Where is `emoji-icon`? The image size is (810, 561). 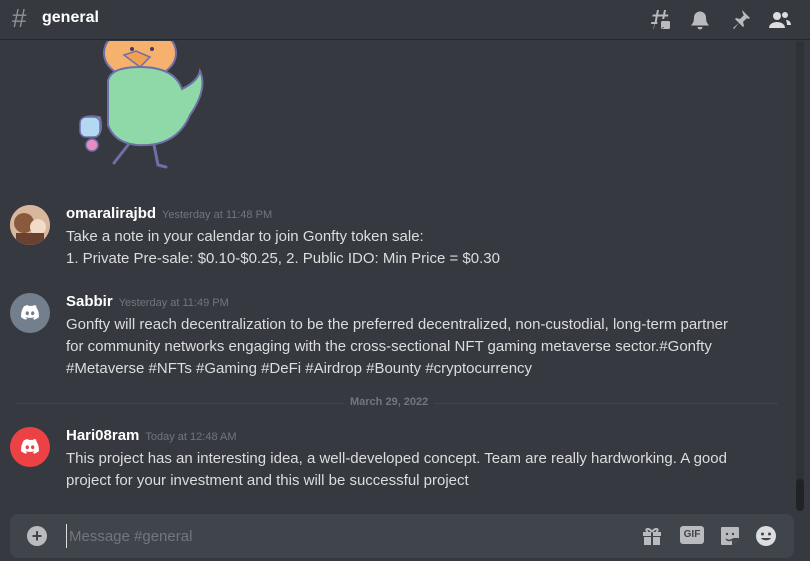 emoji-icon is located at coordinates (766, 536).